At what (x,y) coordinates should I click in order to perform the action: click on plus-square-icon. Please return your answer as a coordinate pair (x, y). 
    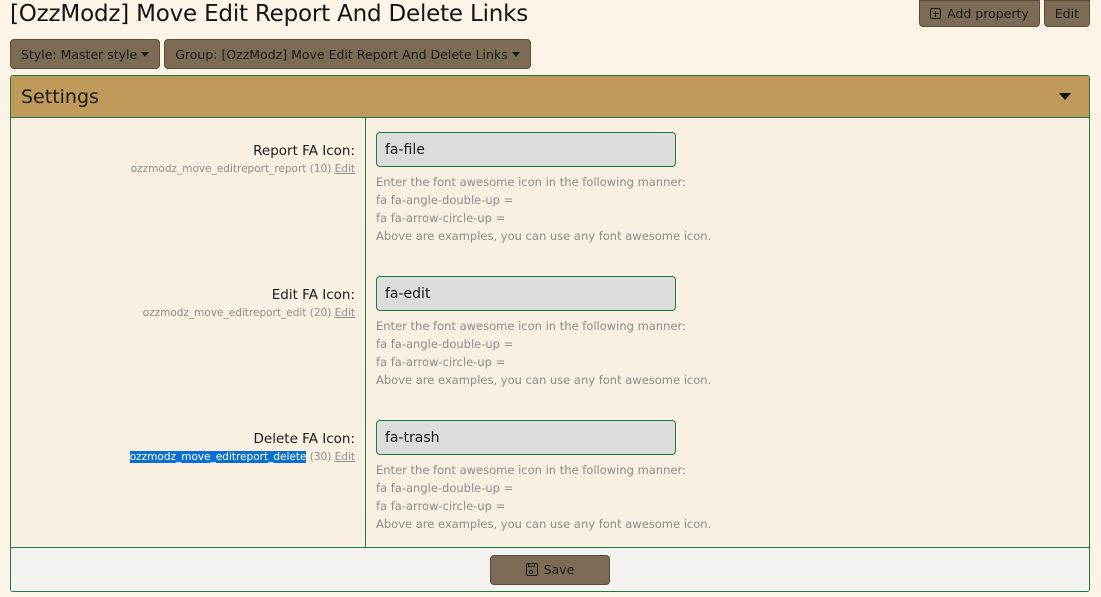
    Looking at the image, I should click on (936, 13).